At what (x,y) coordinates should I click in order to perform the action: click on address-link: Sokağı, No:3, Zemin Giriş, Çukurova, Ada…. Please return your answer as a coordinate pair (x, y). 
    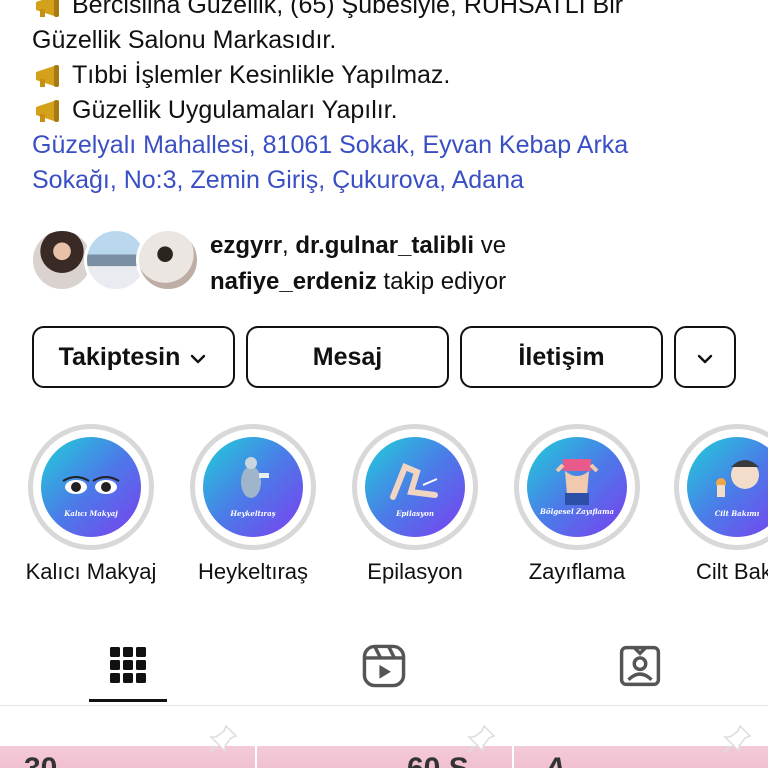
    Looking at the image, I should click on (392, 180).